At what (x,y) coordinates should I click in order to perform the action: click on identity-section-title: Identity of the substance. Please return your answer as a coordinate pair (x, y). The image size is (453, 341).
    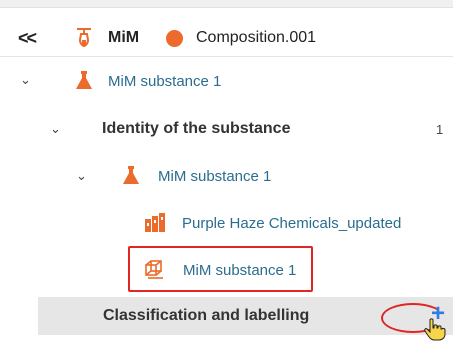
    Looking at the image, I should click on (196, 128).